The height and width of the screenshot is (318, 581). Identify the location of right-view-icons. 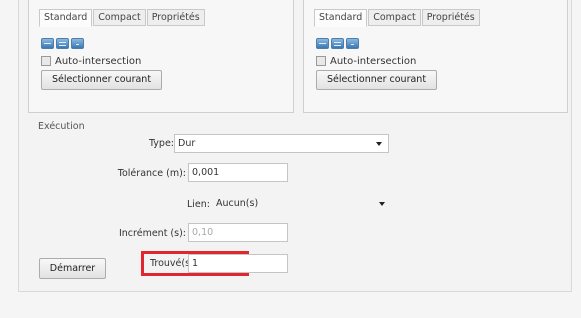
(337, 43).